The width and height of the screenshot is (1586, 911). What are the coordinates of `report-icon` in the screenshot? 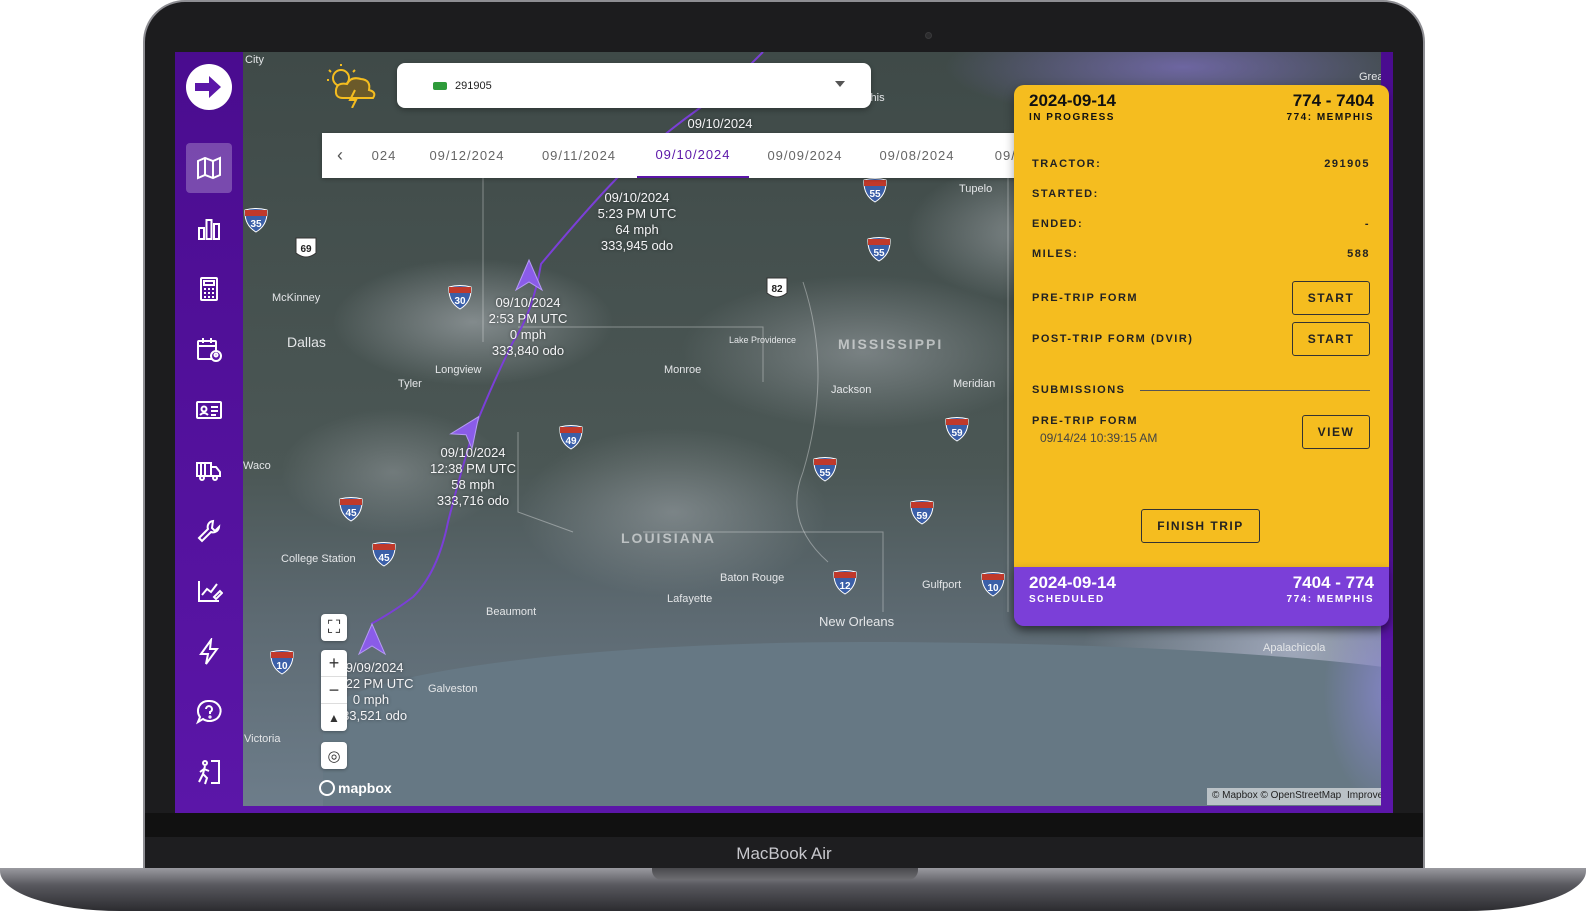 It's located at (210, 591).